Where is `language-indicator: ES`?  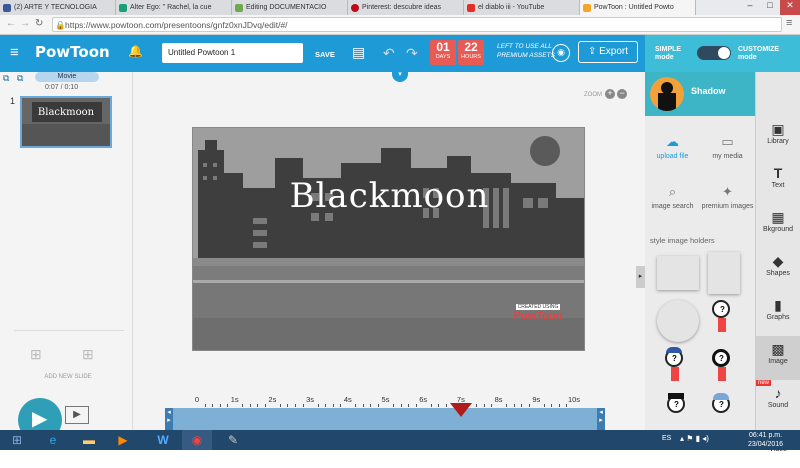
language-indicator: ES is located at coordinates (666, 438).